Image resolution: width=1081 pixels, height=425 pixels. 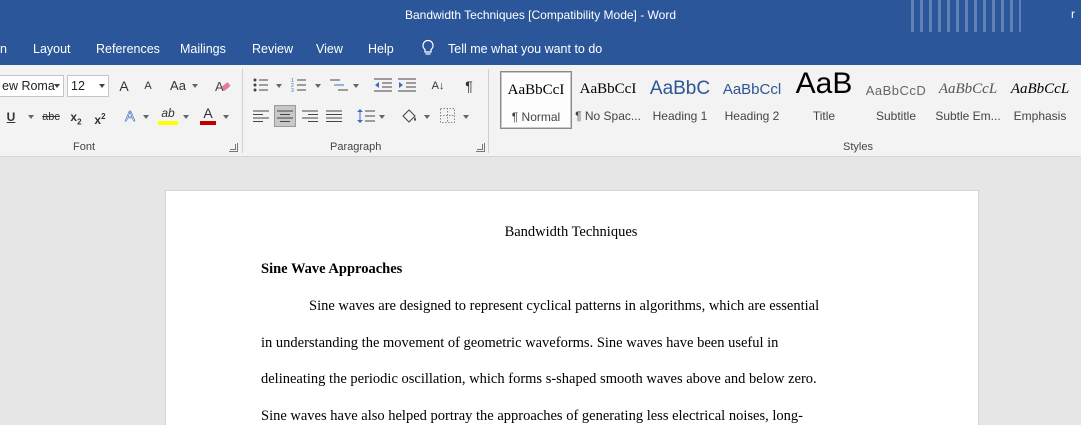 I want to click on style-name: Emphasis, so click(x=1040, y=116).